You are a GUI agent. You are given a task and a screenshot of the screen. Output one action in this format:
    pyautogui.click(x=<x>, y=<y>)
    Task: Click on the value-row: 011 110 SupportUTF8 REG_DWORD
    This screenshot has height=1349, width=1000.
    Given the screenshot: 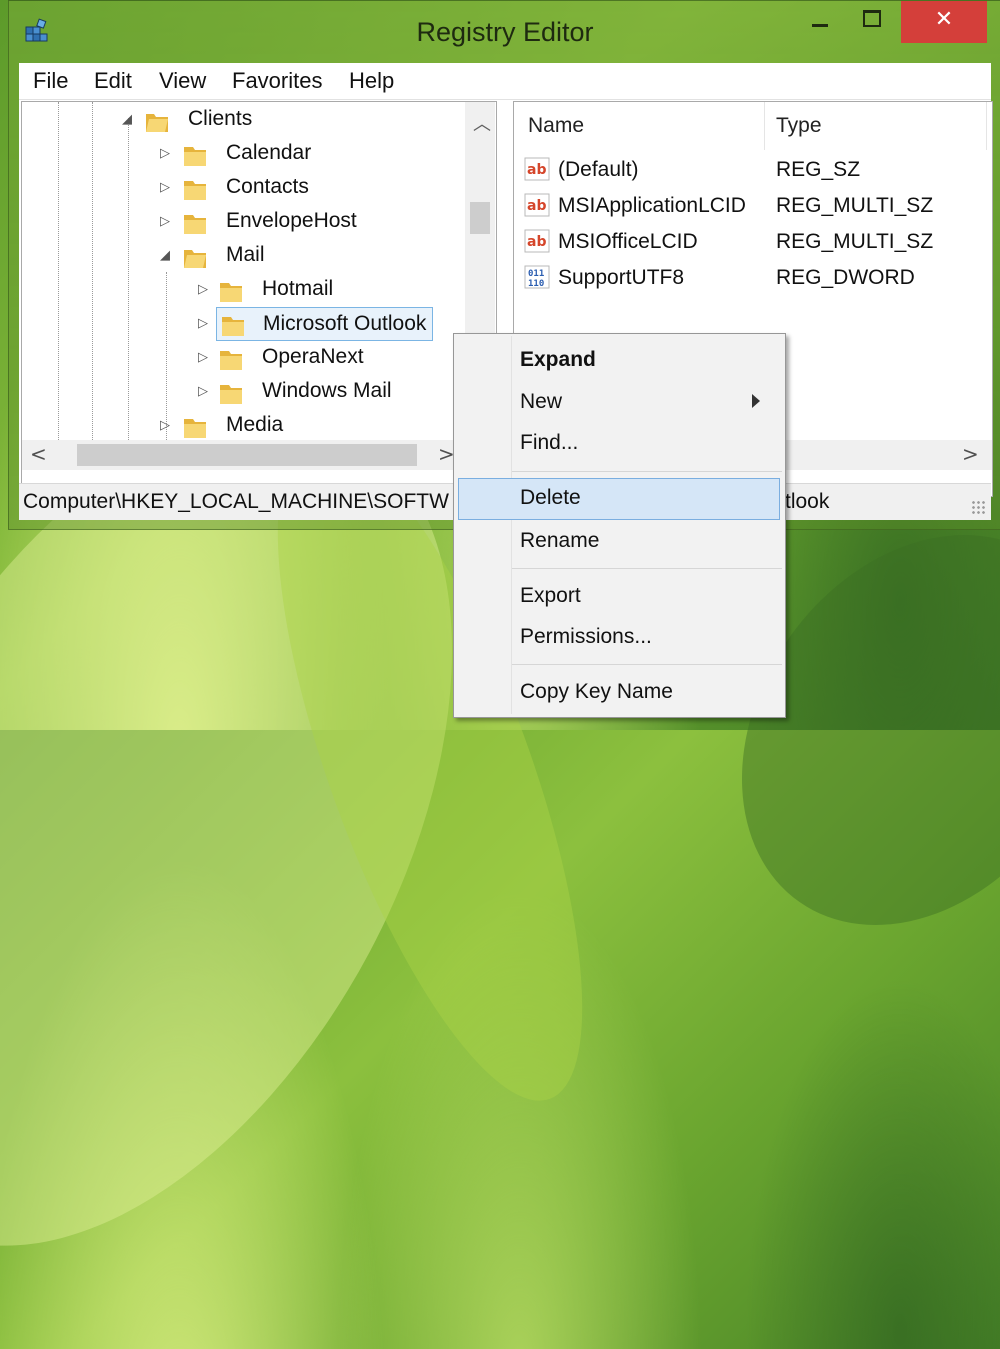 What is the action you would take?
    pyautogui.click(x=753, y=278)
    